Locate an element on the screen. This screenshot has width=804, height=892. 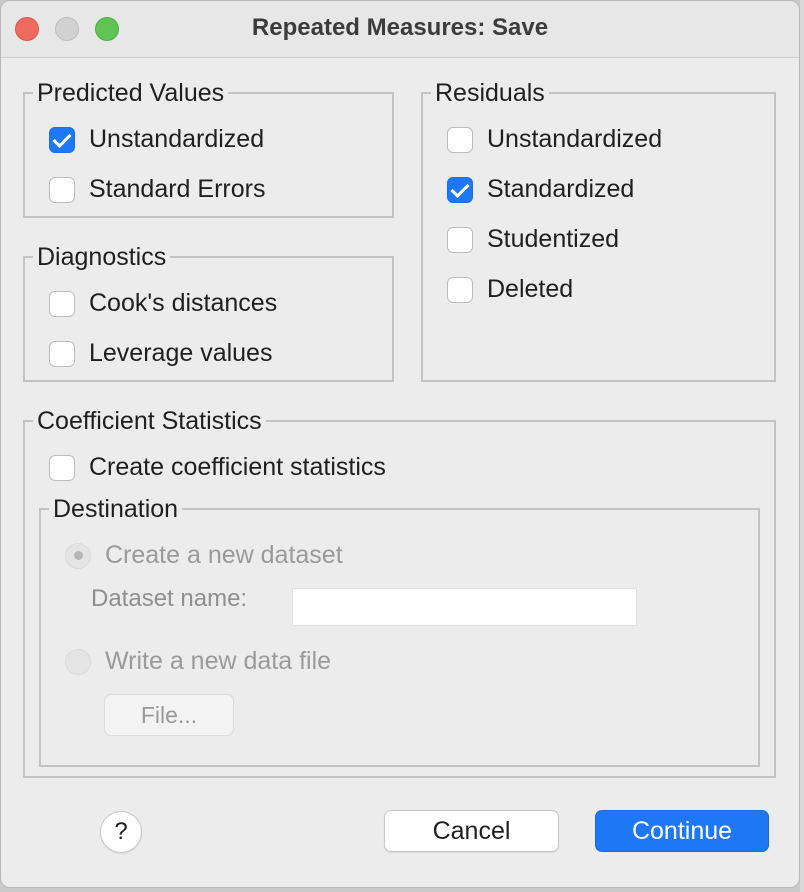
write-new-data-file-option: Write a new data file is located at coordinates (198, 661).